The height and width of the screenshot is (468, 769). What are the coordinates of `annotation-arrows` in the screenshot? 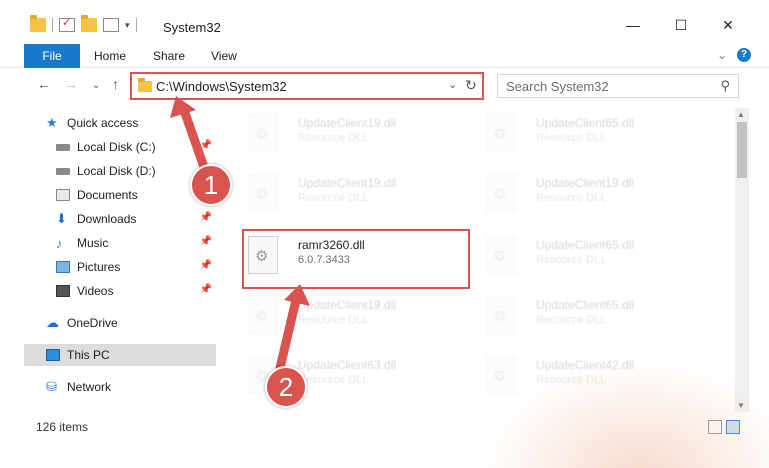 It's located at (240, 234).